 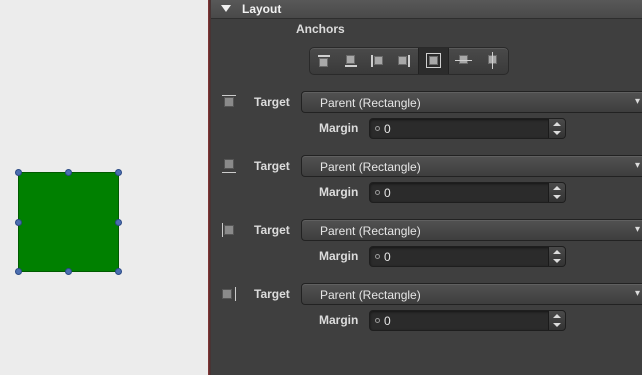 I want to click on anchor-horizontal-center-icon, so click(x=493, y=61).